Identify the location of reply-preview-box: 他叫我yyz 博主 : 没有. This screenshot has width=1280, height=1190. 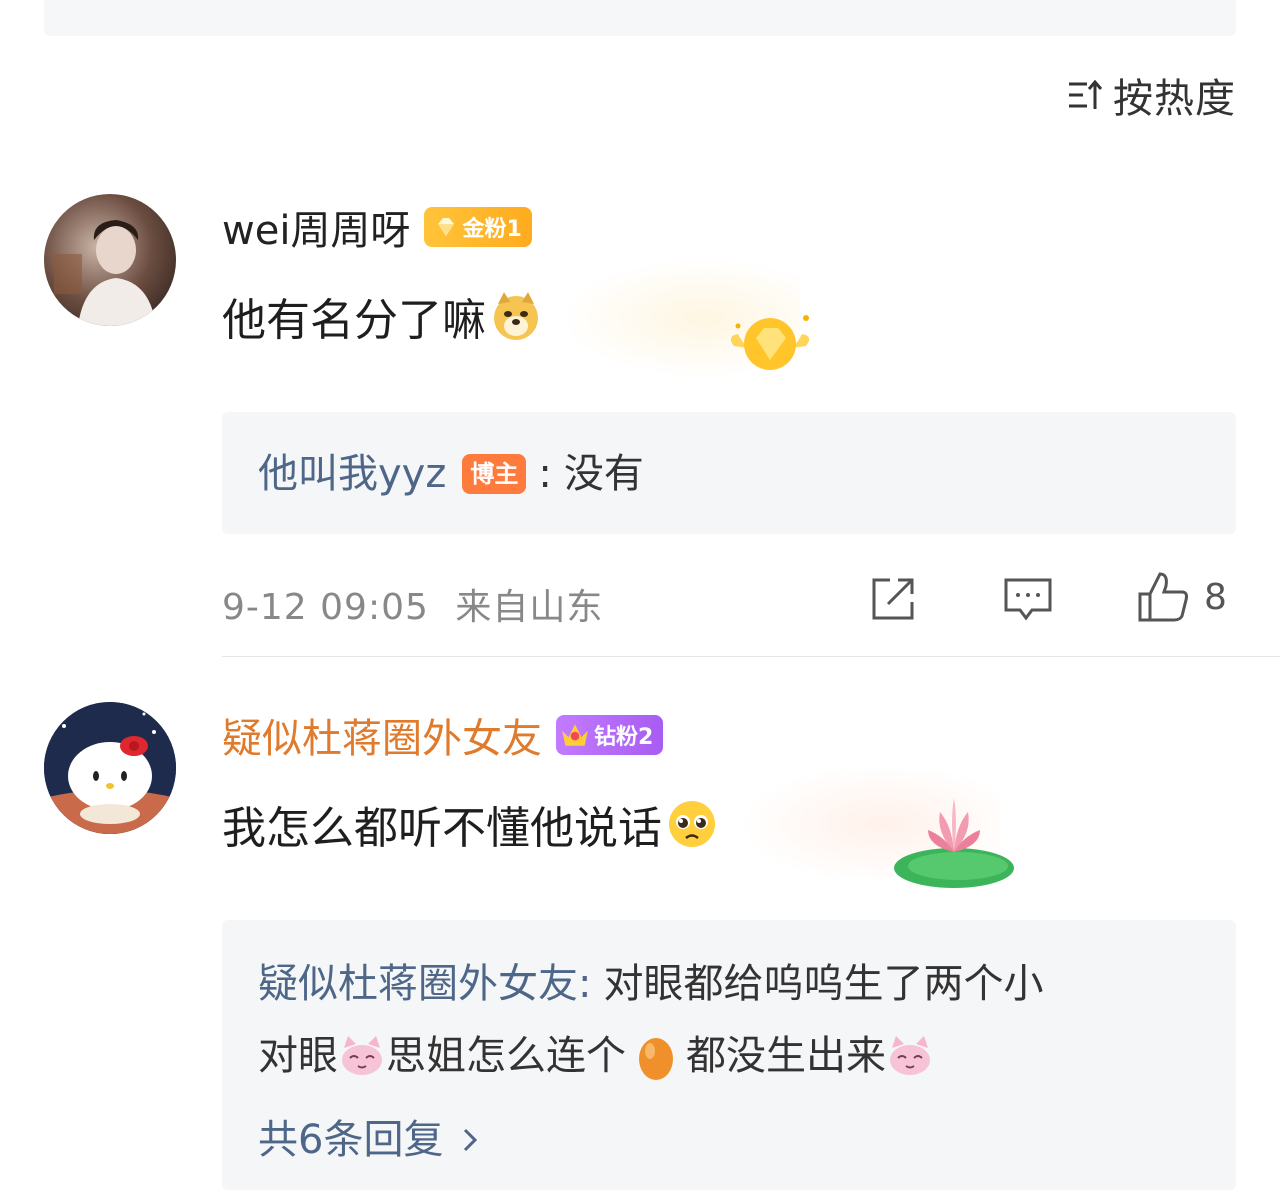
(729, 473).